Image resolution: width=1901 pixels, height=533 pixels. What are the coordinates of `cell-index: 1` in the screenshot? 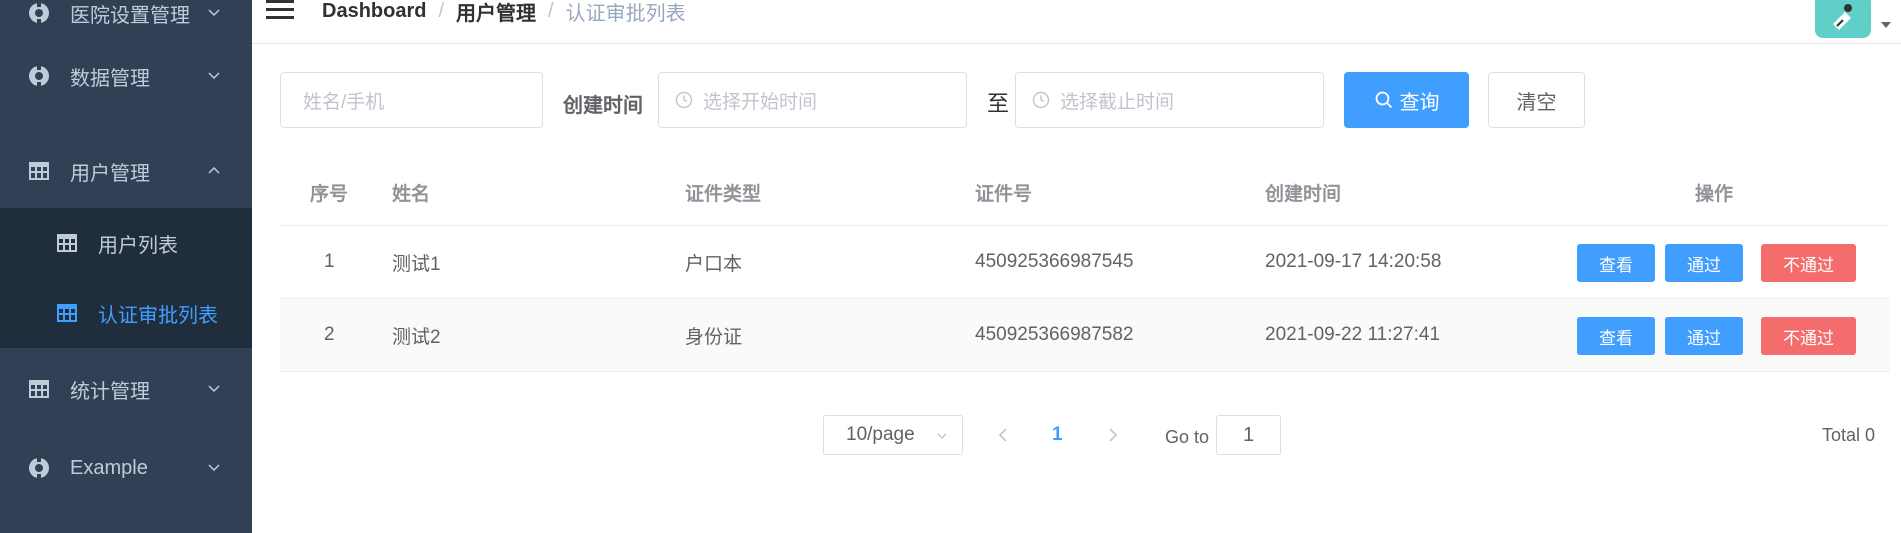 It's located at (329, 261).